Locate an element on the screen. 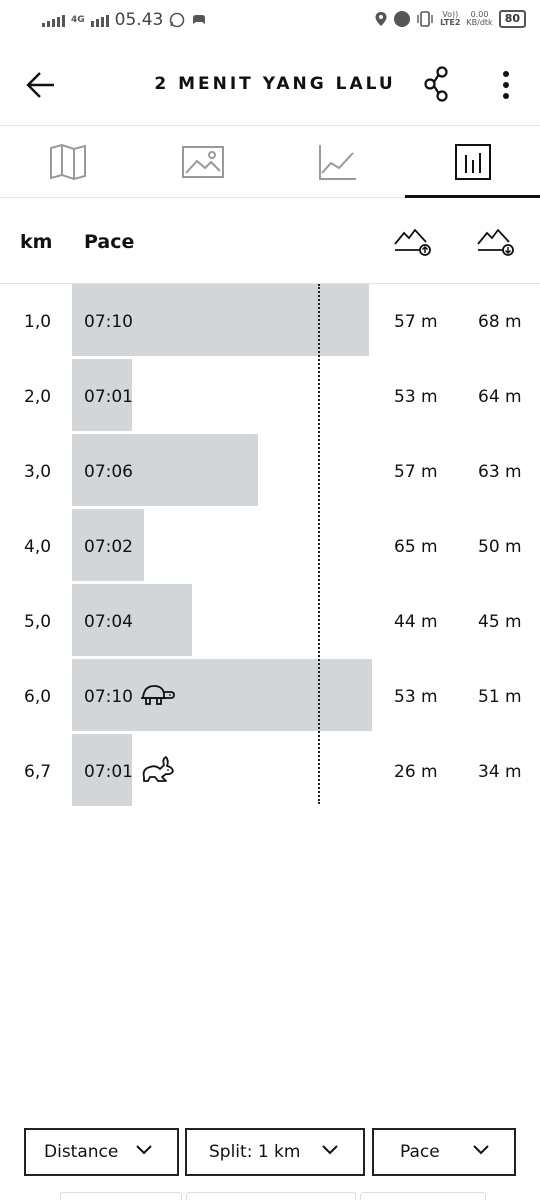 Image resolution: width=540 pixels, height=1200 pixels. image-icon is located at coordinates (202, 161).